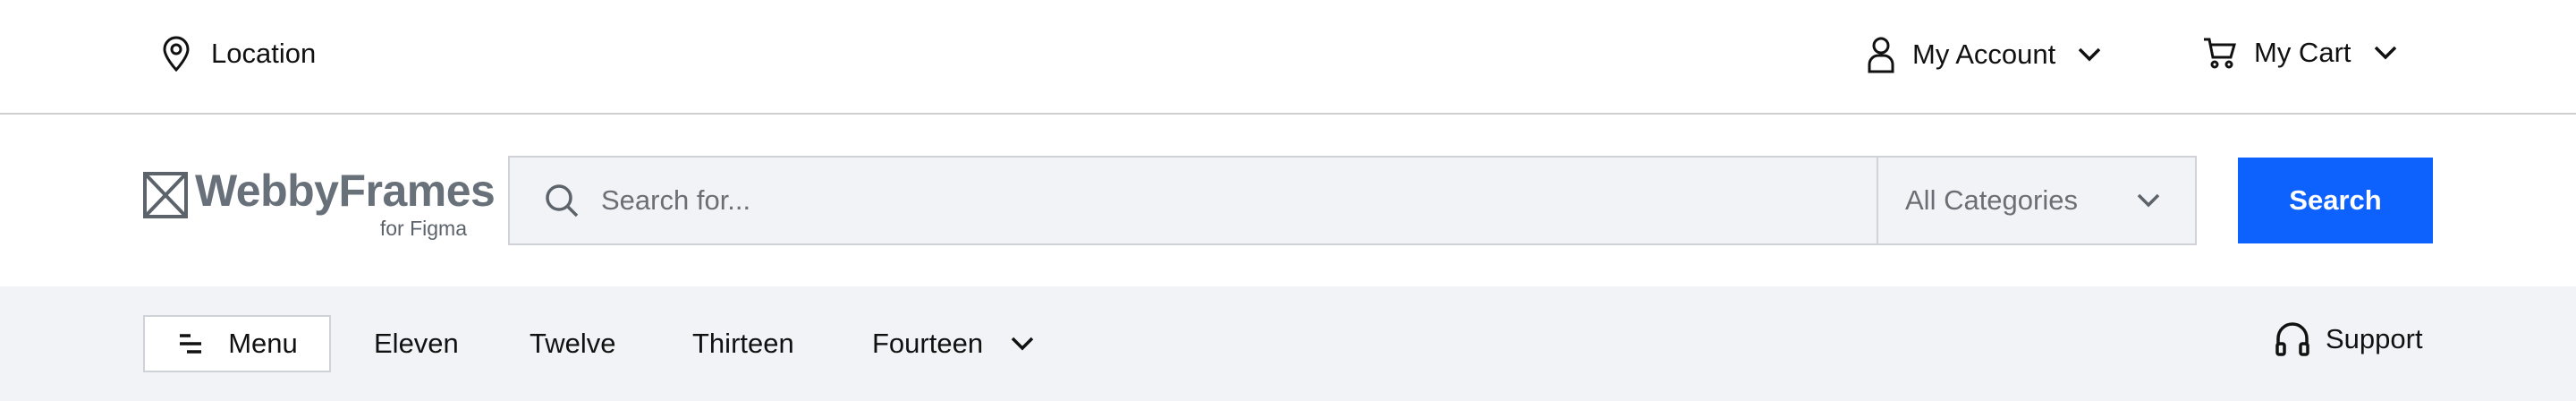  I want to click on search-icon, so click(562, 200).